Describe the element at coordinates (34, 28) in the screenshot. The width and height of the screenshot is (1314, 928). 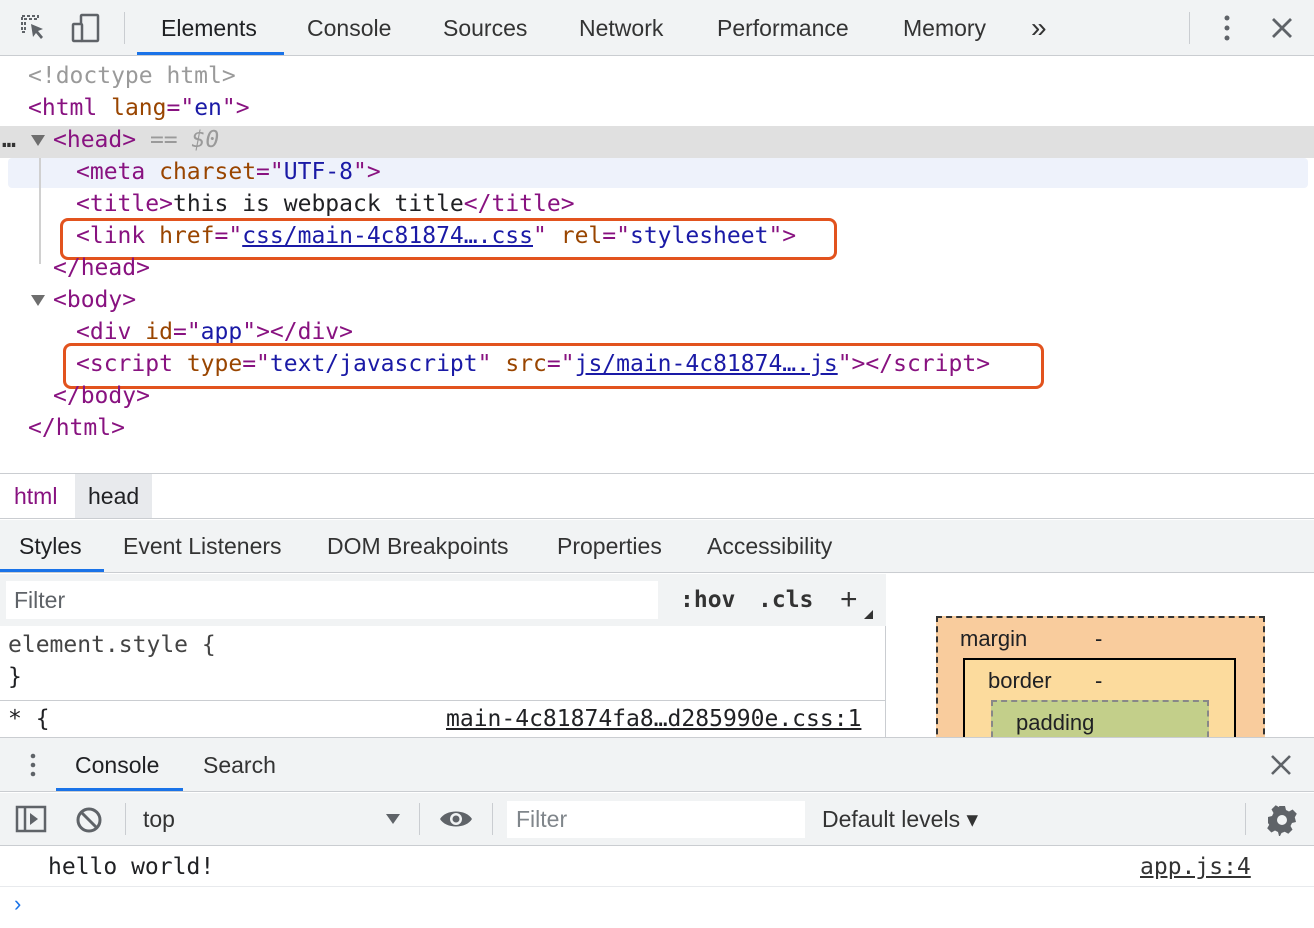
I see `inspect-element-icon` at that location.